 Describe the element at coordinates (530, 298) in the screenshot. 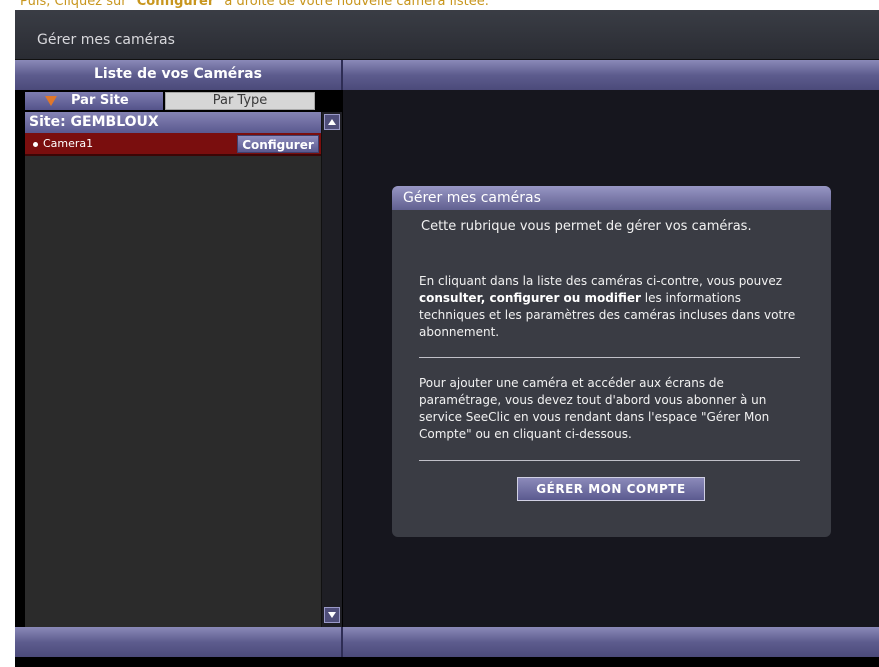

I see `card-p1-bold: consulter, configurer ou modifier` at that location.